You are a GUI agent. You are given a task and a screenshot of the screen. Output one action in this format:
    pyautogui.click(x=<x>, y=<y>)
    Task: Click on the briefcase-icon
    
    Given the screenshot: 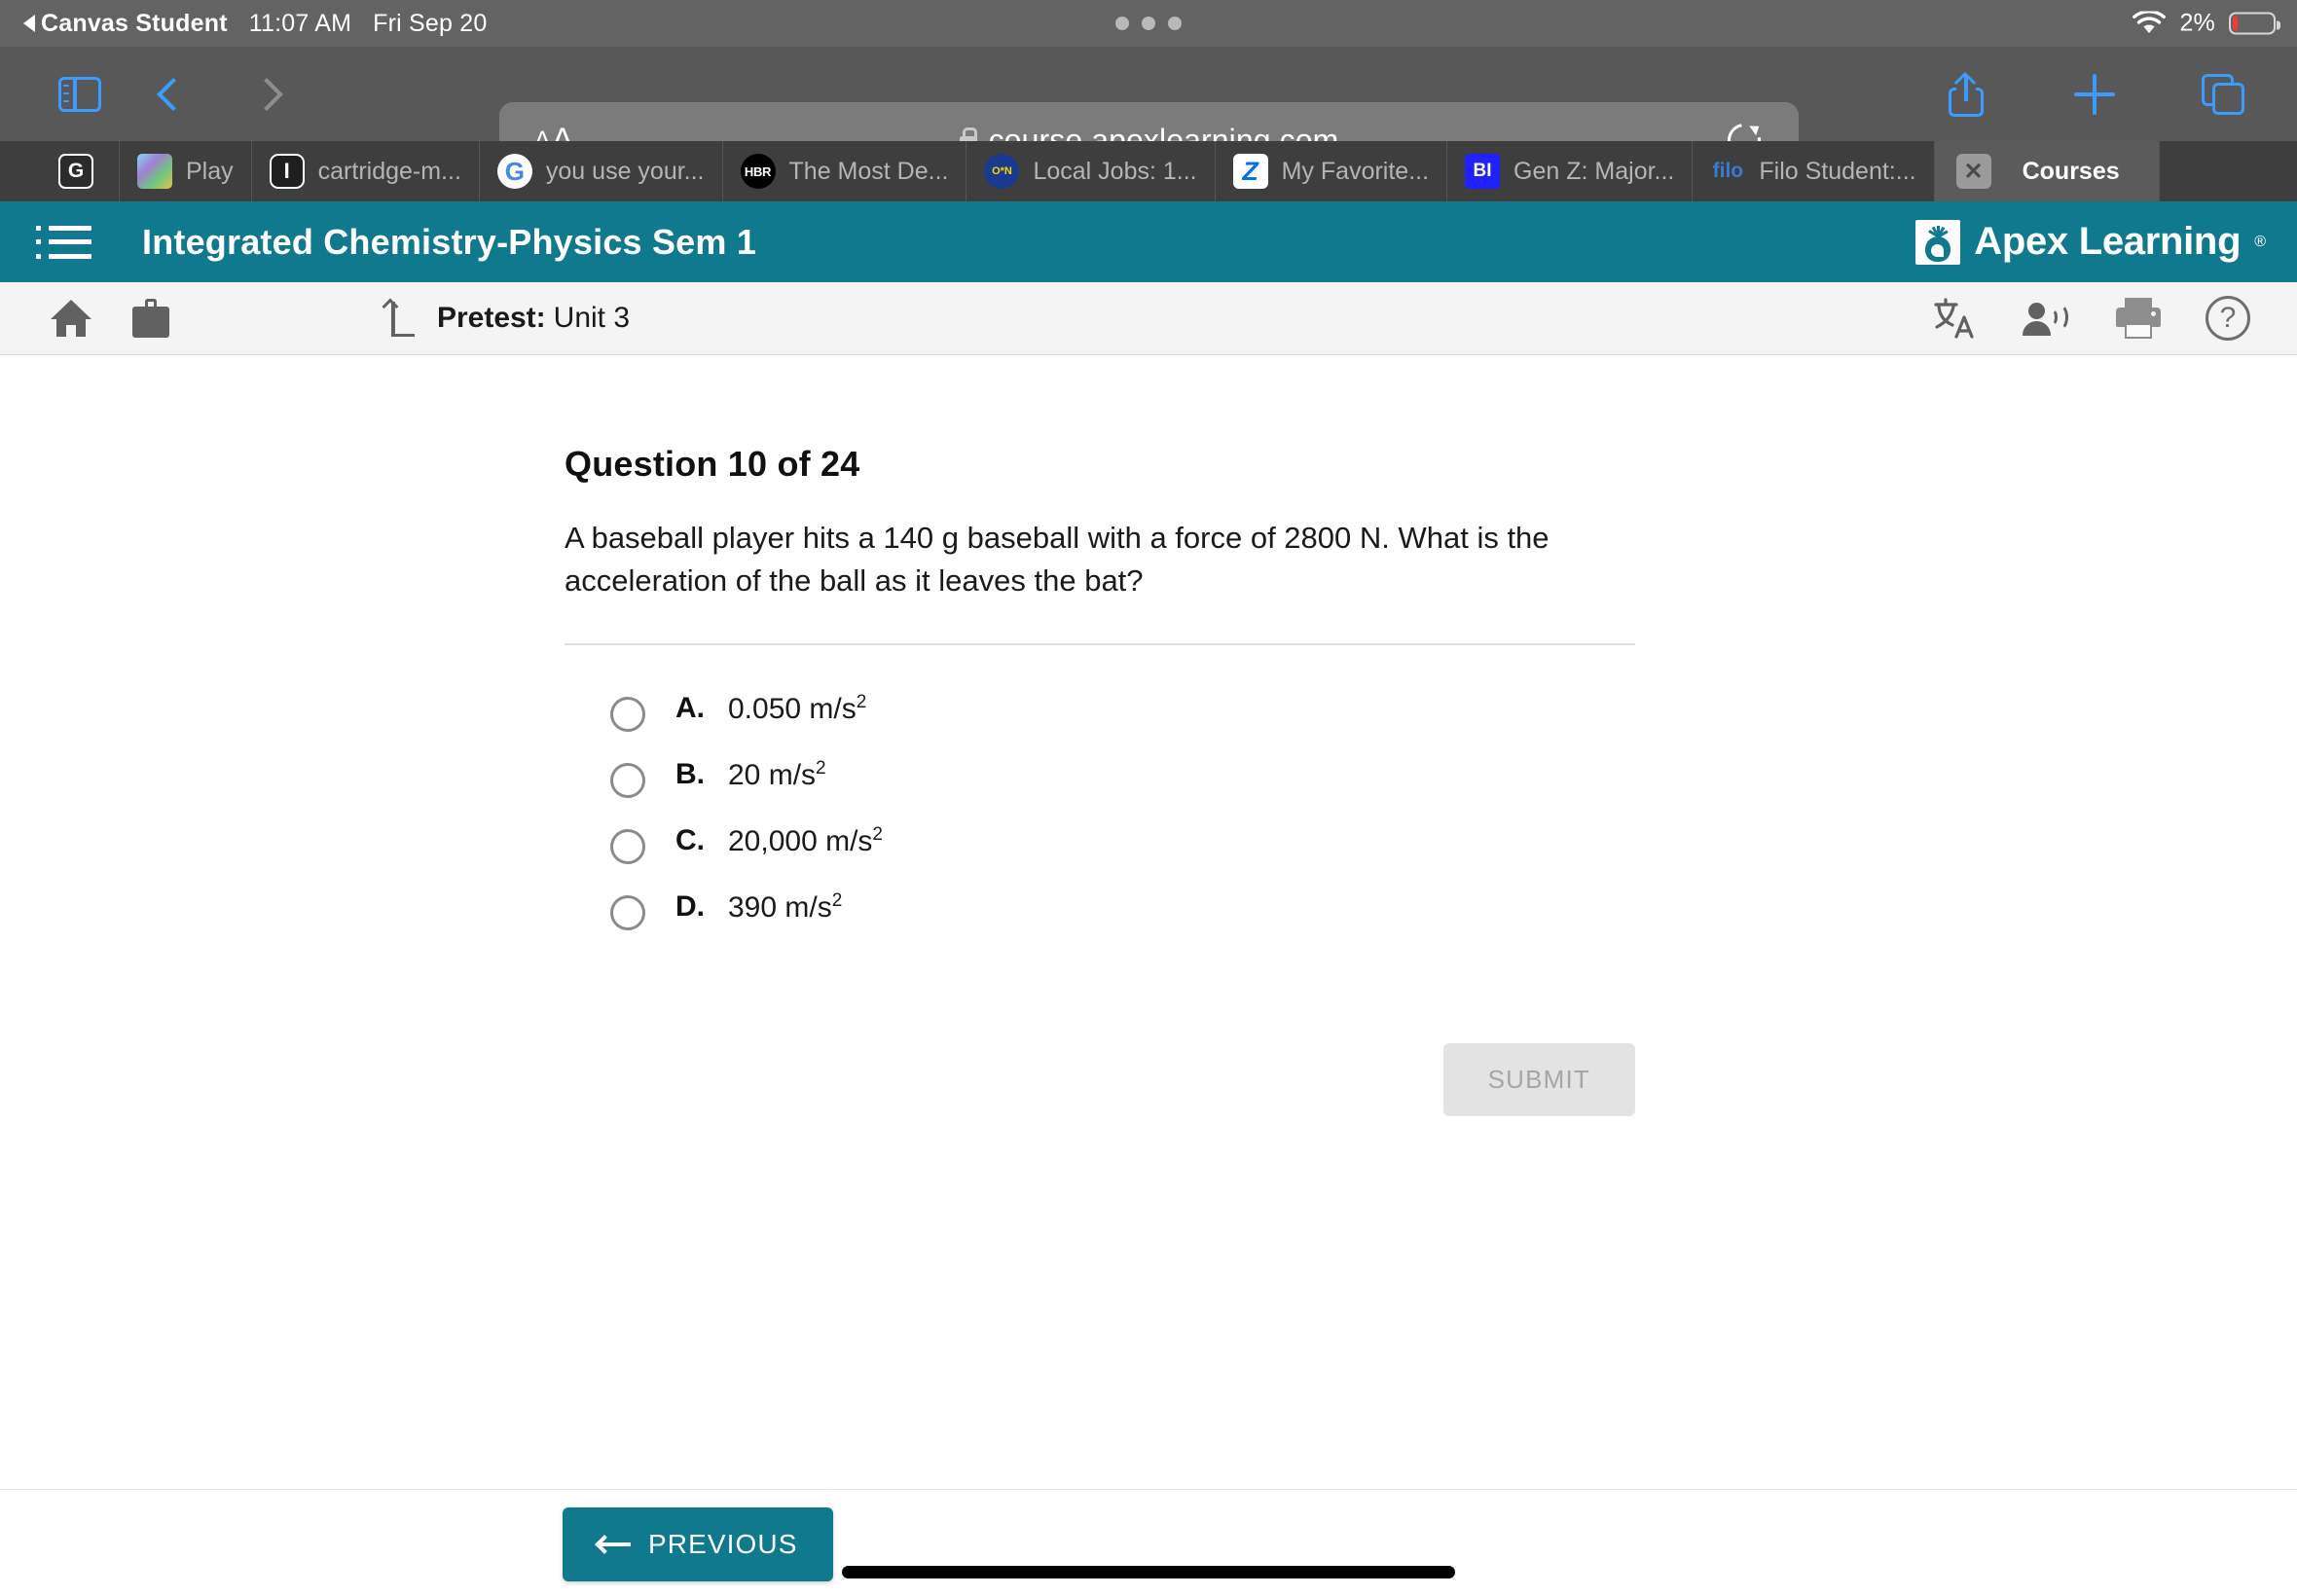 What is the action you would take?
    pyautogui.click(x=150, y=318)
    